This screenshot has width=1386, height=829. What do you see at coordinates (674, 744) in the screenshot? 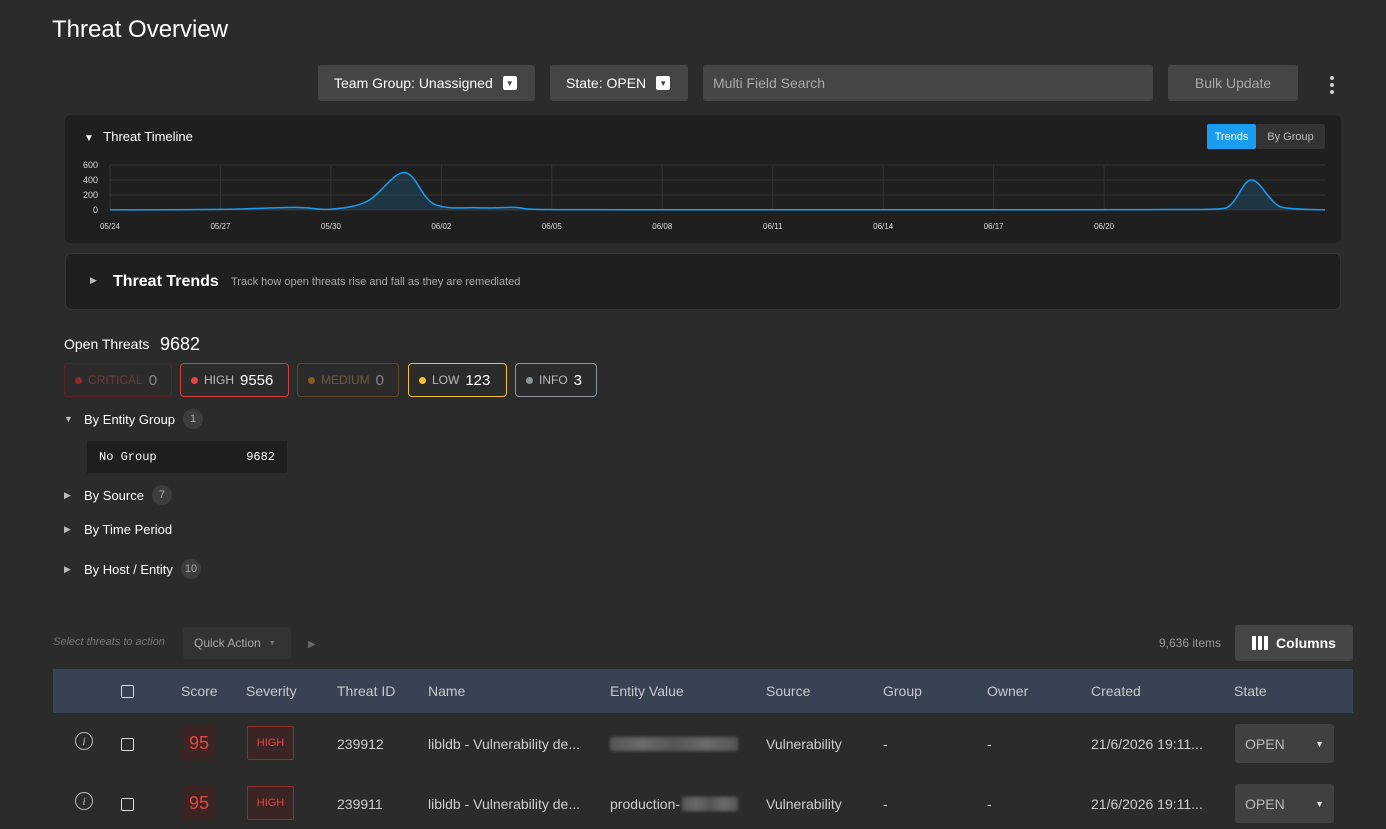
I see `redacted-entity-value` at bounding box center [674, 744].